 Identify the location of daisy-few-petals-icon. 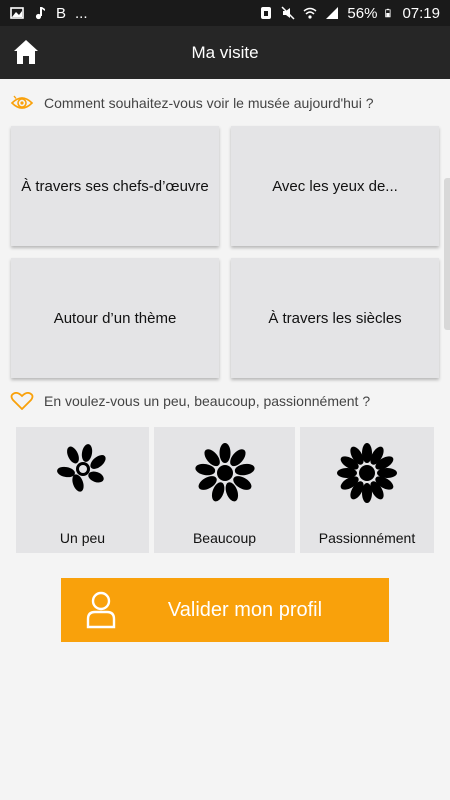
(81, 468).